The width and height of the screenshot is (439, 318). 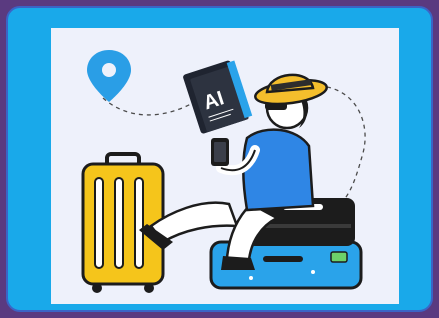 I want to click on ai-book-icon: AI, so click(x=218, y=97).